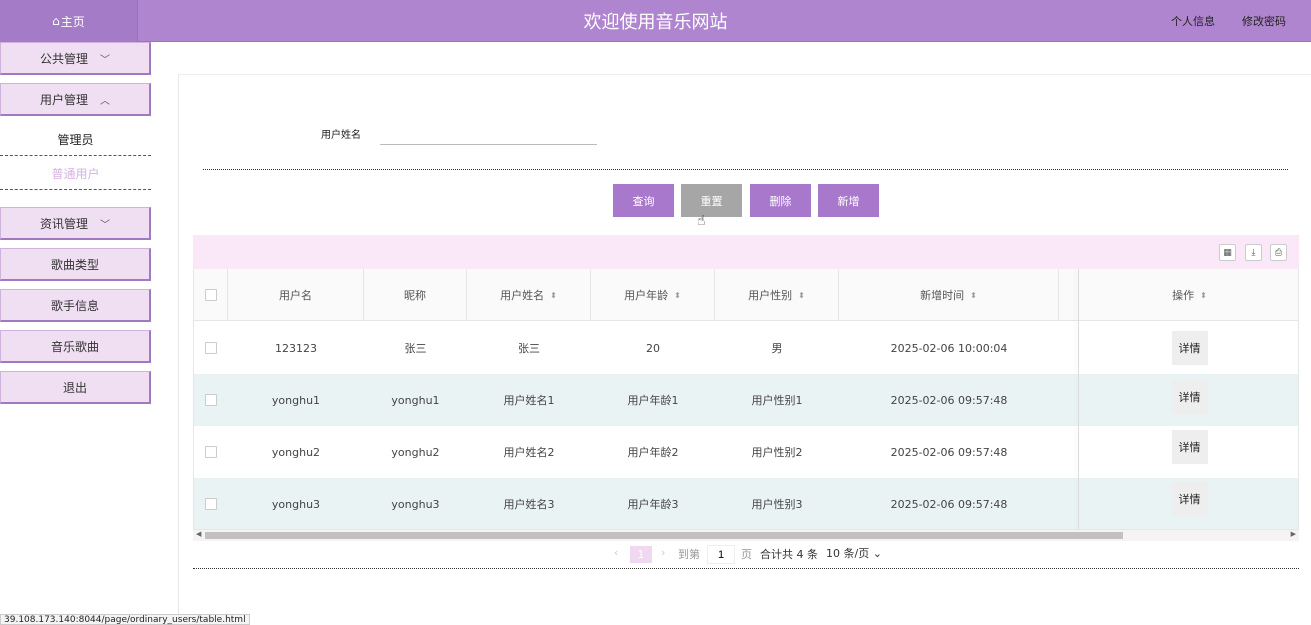  What do you see at coordinates (296, 452) in the screenshot?
I see `cell-username: yonghu2` at bounding box center [296, 452].